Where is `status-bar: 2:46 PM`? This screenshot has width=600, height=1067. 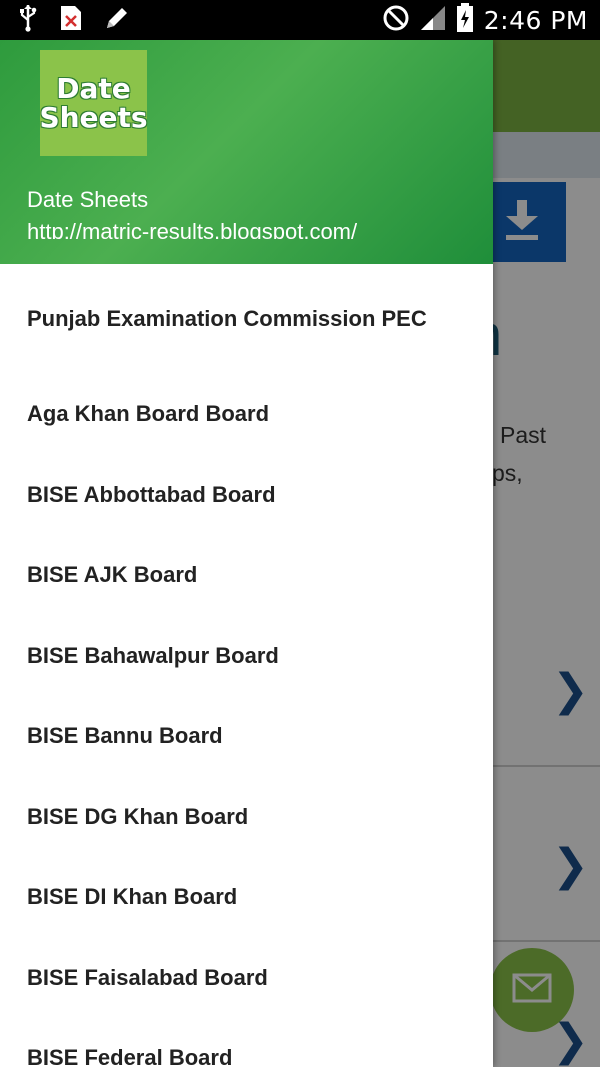 status-bar: 2:46 PM is located at coordinates (300, 20).